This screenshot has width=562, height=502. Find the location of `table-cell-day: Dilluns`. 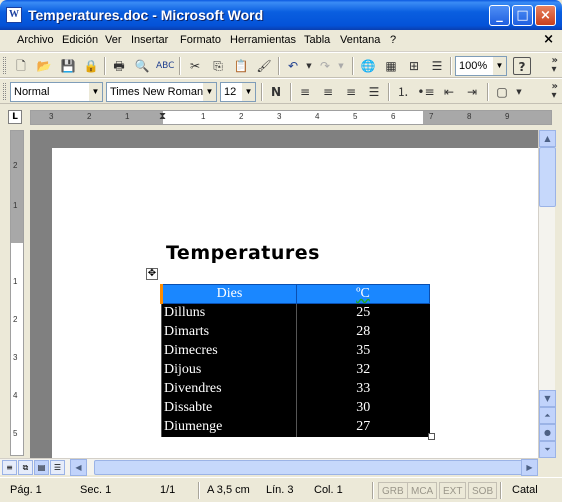

table-cell-day: Dilluns is located at coordinates (229, 313).